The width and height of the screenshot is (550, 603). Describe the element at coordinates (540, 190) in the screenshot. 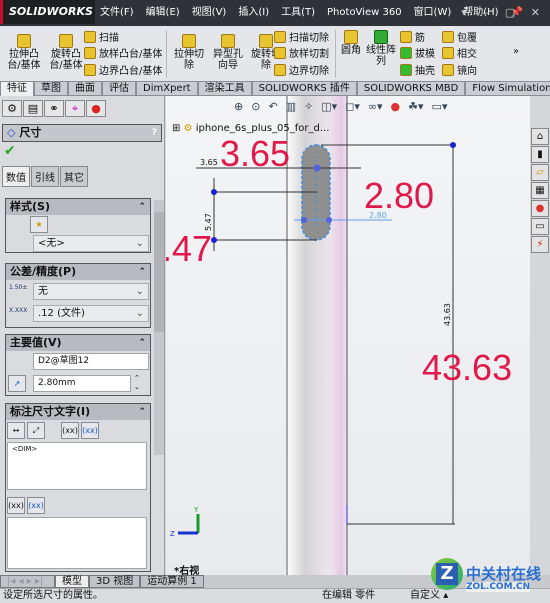

I see `view-palette-icon: ▦` at that location.